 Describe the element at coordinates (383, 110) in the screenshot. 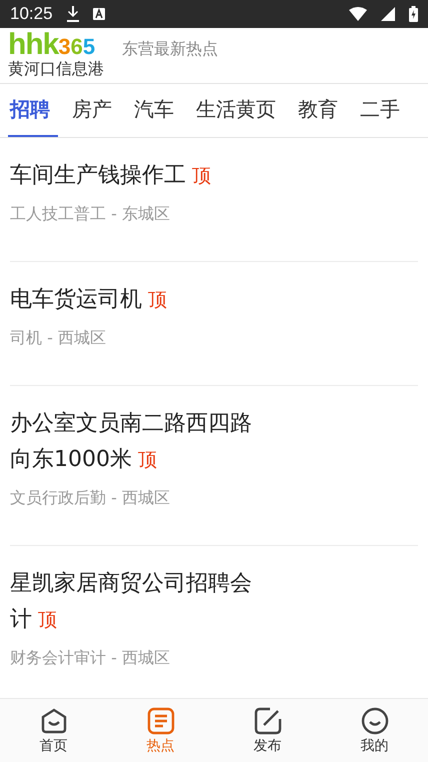

I see `category-tab: 二手` at that location.